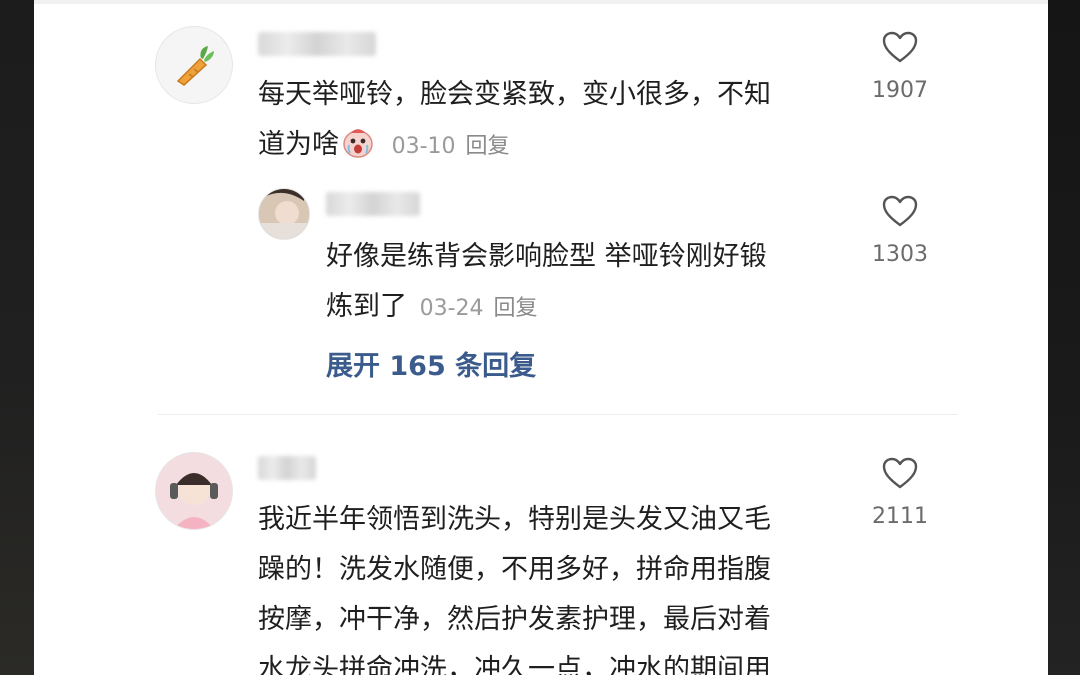  Describe the element at coordinates (451, 308) in the screenshot. I see `reply-date: 03-24` at that location.